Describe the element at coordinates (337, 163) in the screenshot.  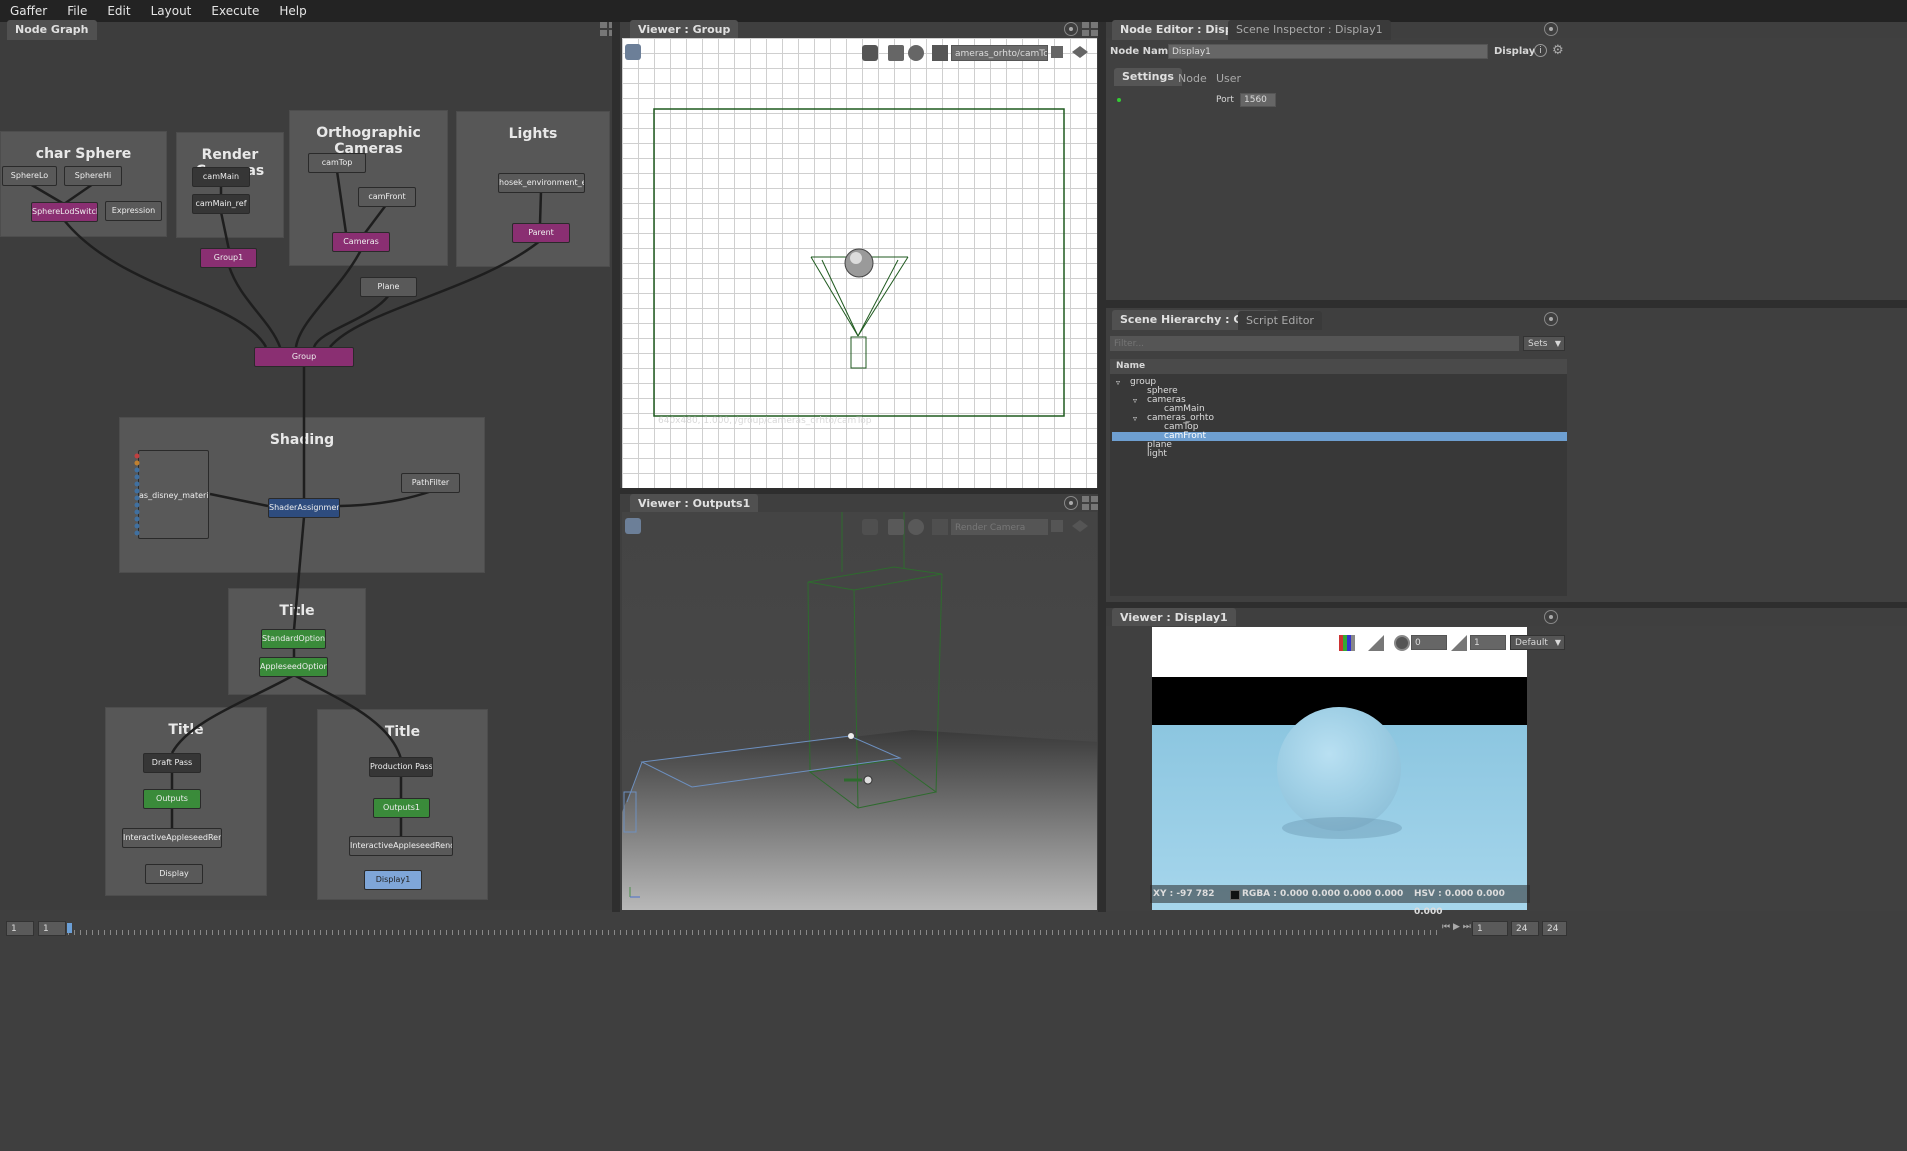
I see `node-cam-top: camTop` at that location.